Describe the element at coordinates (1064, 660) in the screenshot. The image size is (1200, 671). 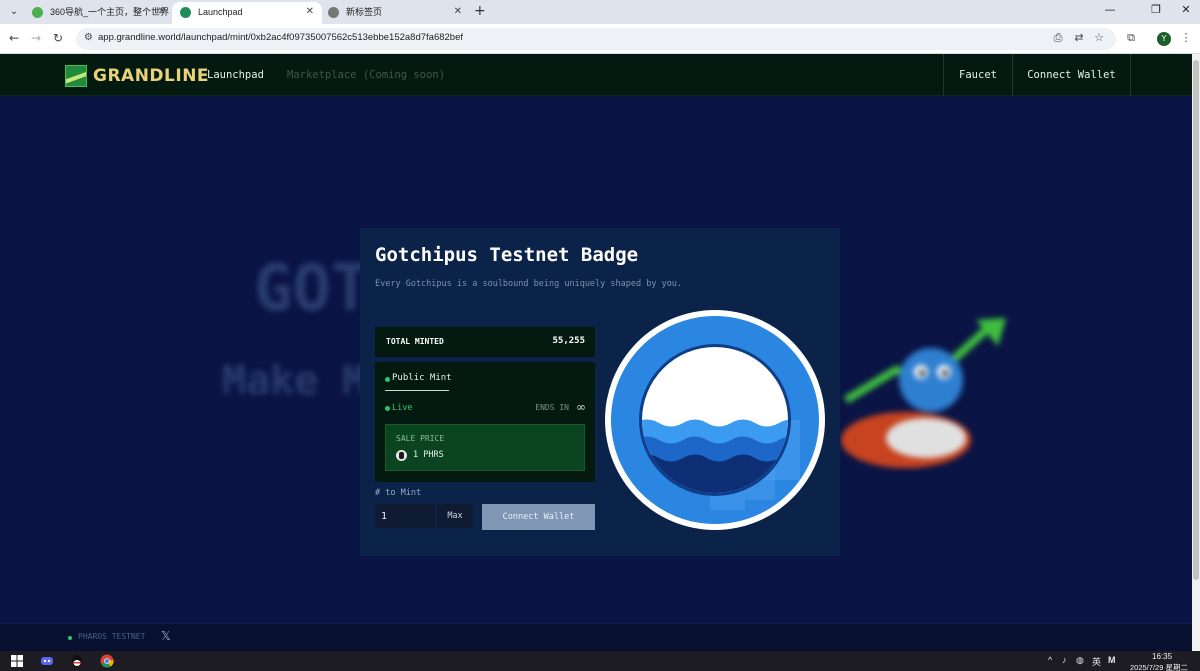
I see `speaker-icon: ♪` at that location.